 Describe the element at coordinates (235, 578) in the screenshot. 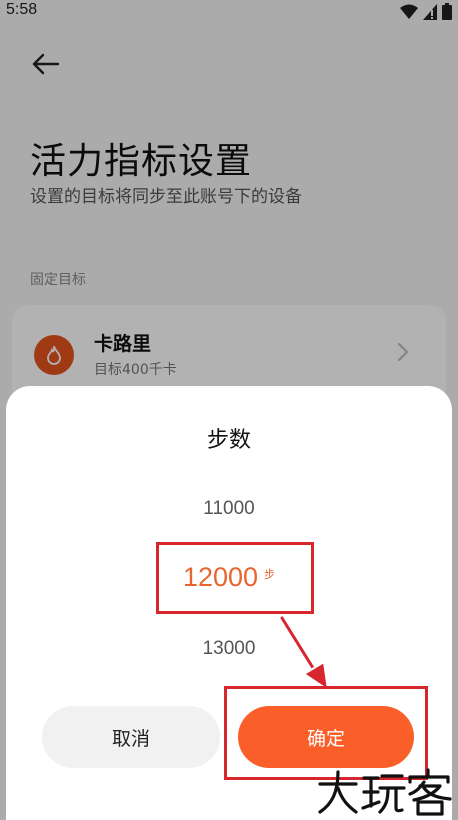

I see `selected-value-highlight` at that location.